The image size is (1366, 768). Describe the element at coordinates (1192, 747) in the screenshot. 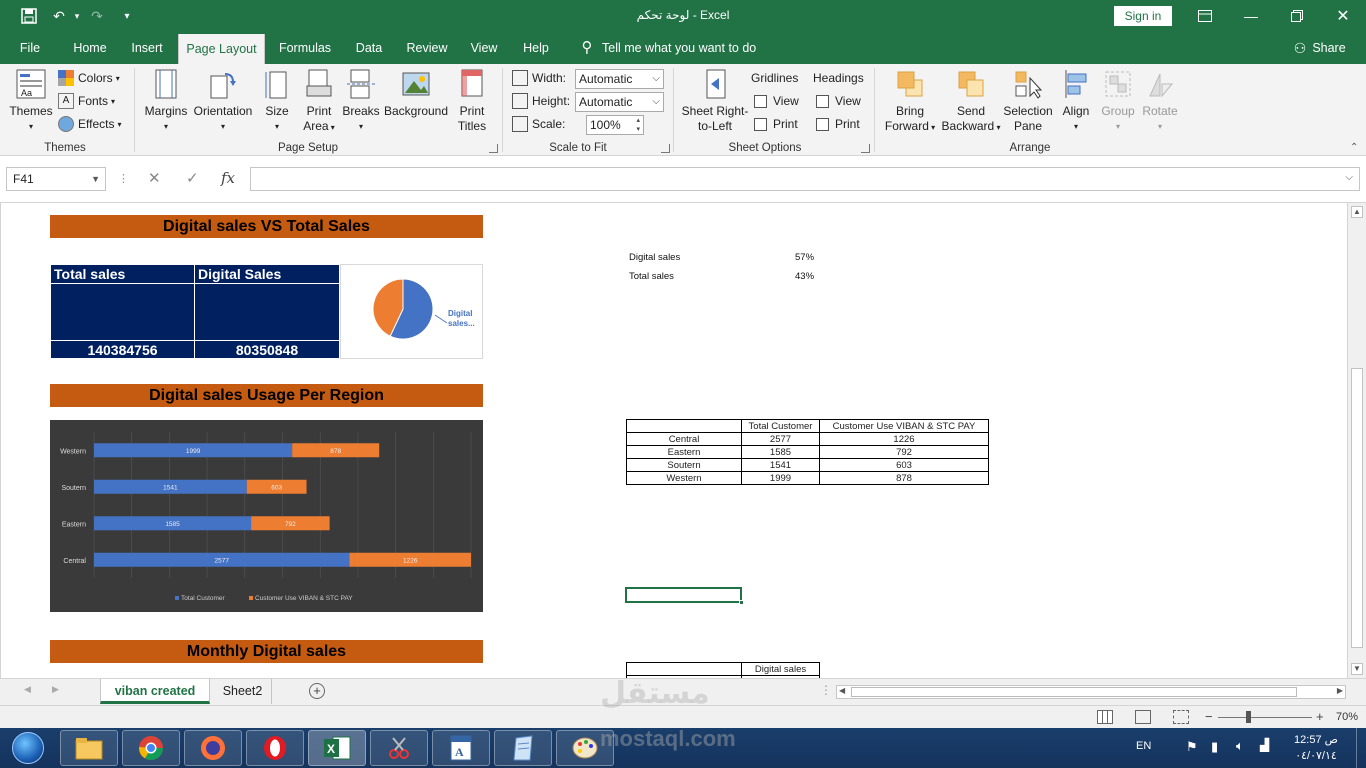

I see `action-center-flag-icon: ⚑` at that location.